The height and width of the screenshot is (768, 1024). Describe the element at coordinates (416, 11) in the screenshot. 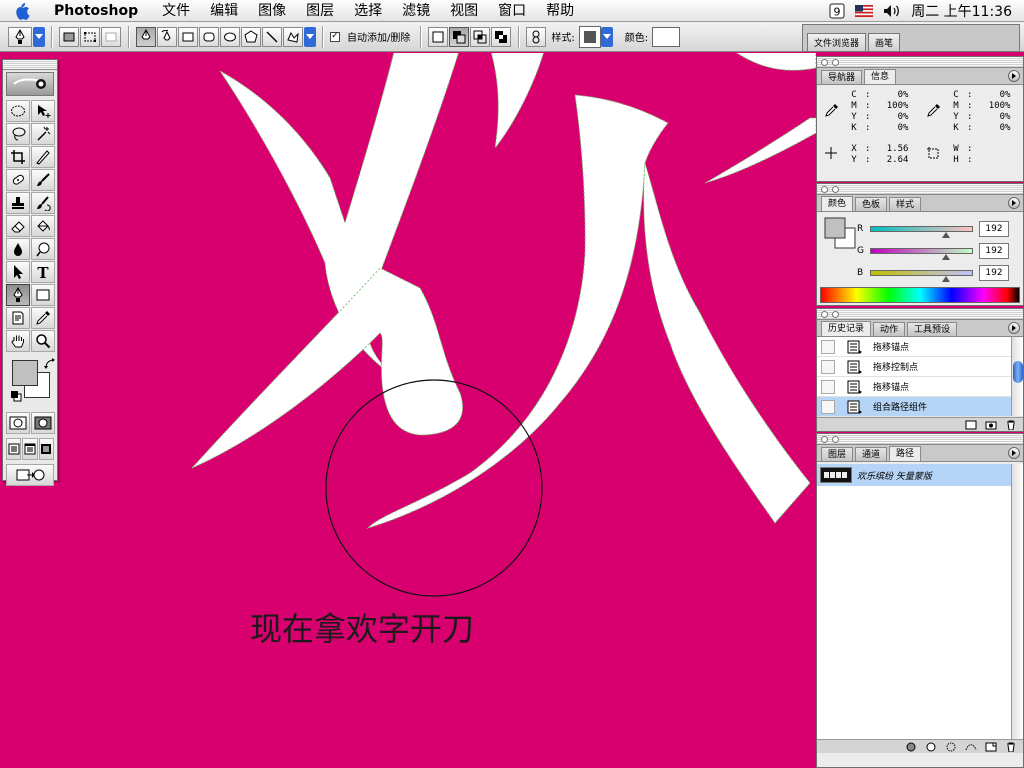

I see `menu-filter: 滤镜` at that location.